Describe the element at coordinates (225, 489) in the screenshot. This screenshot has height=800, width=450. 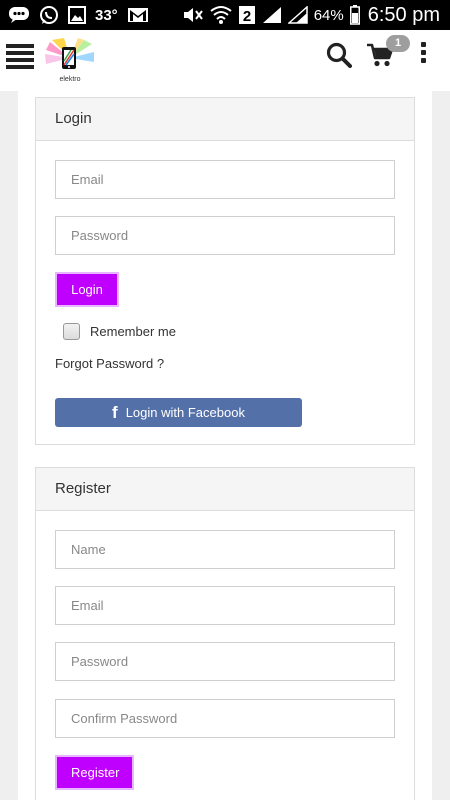
I see `register-title: Register` at that location.